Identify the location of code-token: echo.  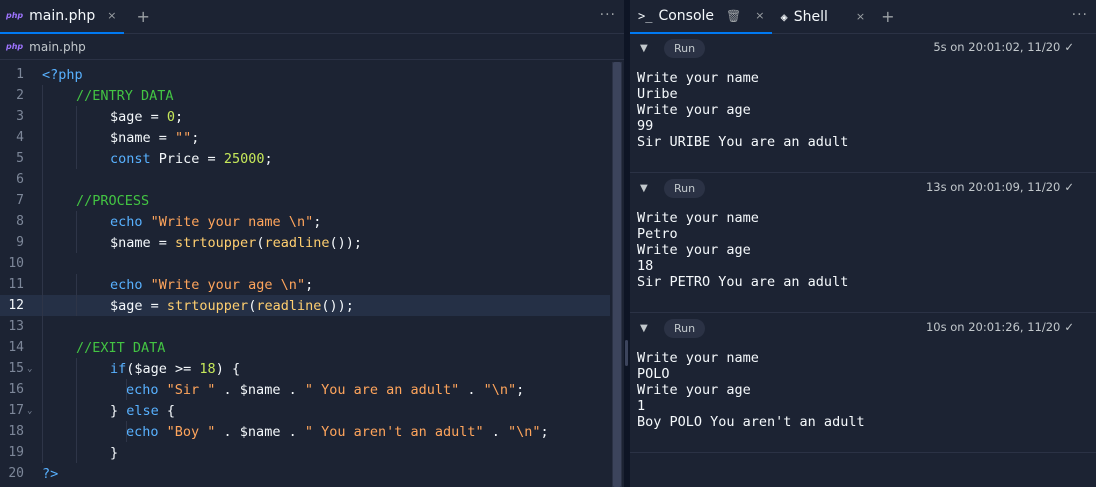
(146, 389).